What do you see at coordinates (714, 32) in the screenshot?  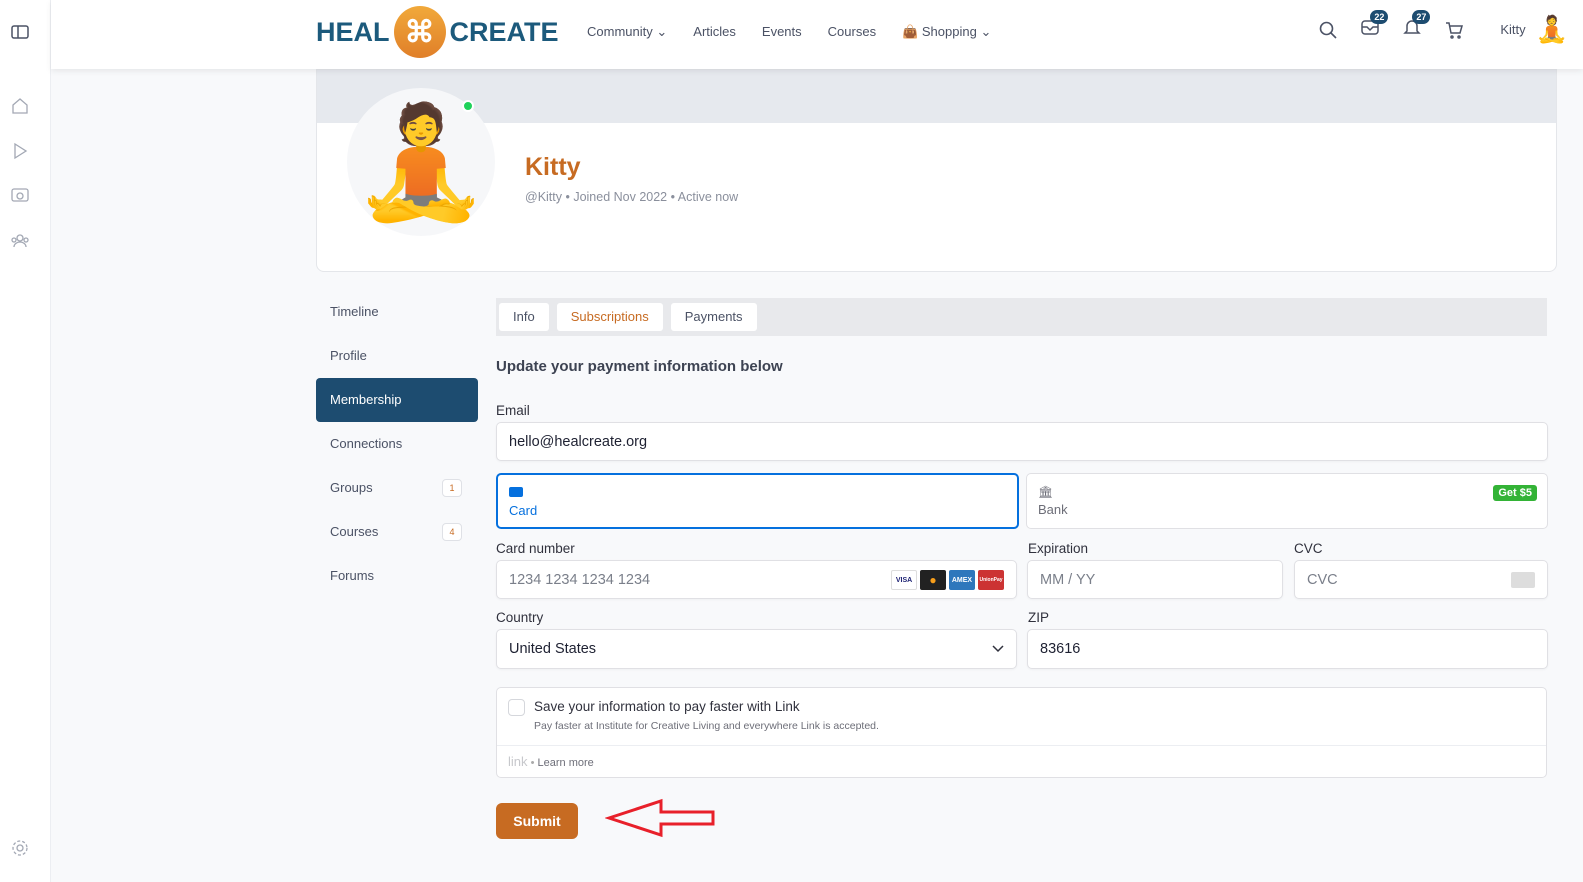 I see `nav-articles: Articles` at bounding box center [714, 32].